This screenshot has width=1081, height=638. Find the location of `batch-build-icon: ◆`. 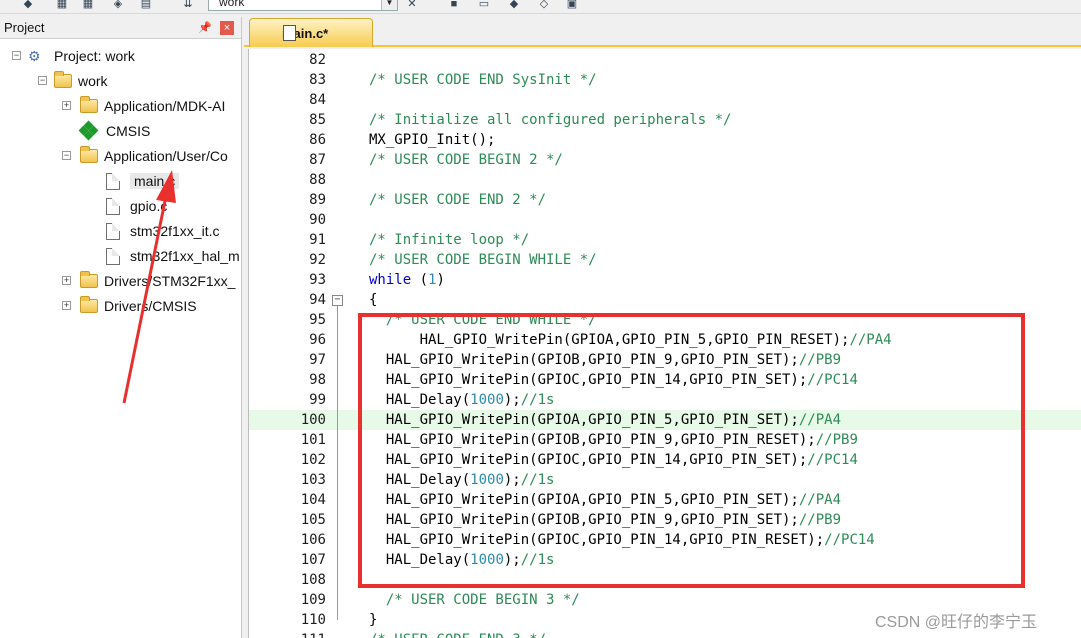

batch-build-icon: ◆ is located at coordinates (28, 5).